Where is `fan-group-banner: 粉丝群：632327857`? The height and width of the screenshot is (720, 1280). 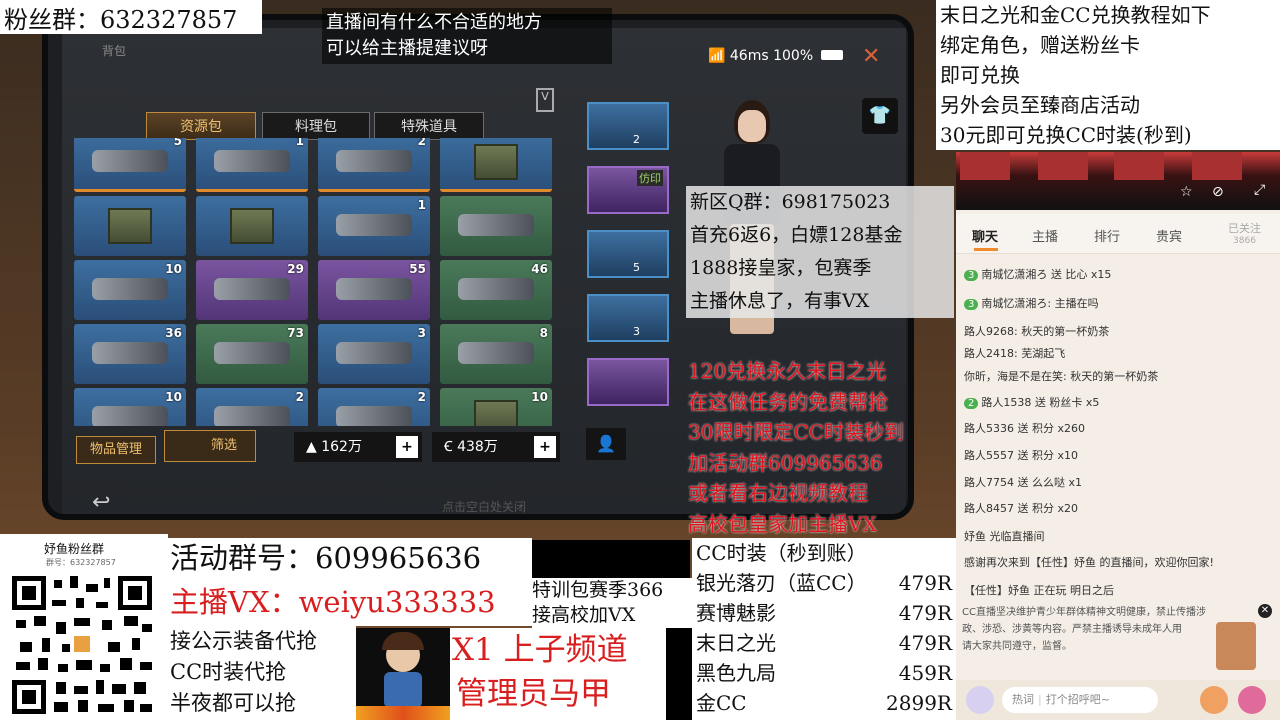
fan-group-banner: 粉丝群：632327857 is located at coordinates (131, 17).